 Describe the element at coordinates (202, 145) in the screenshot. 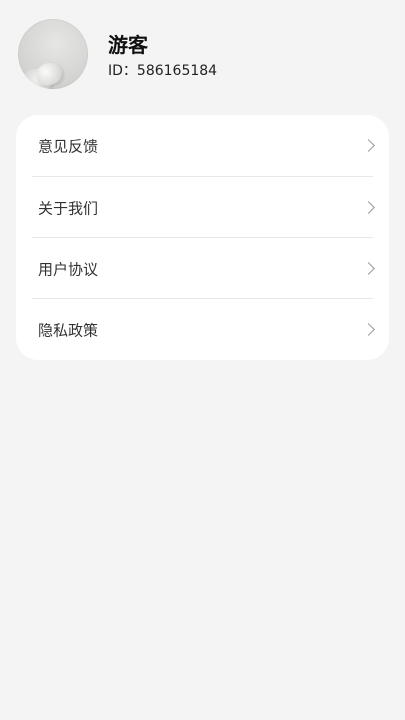

I see `menu-item-feedback: 意见反馈` at that location.